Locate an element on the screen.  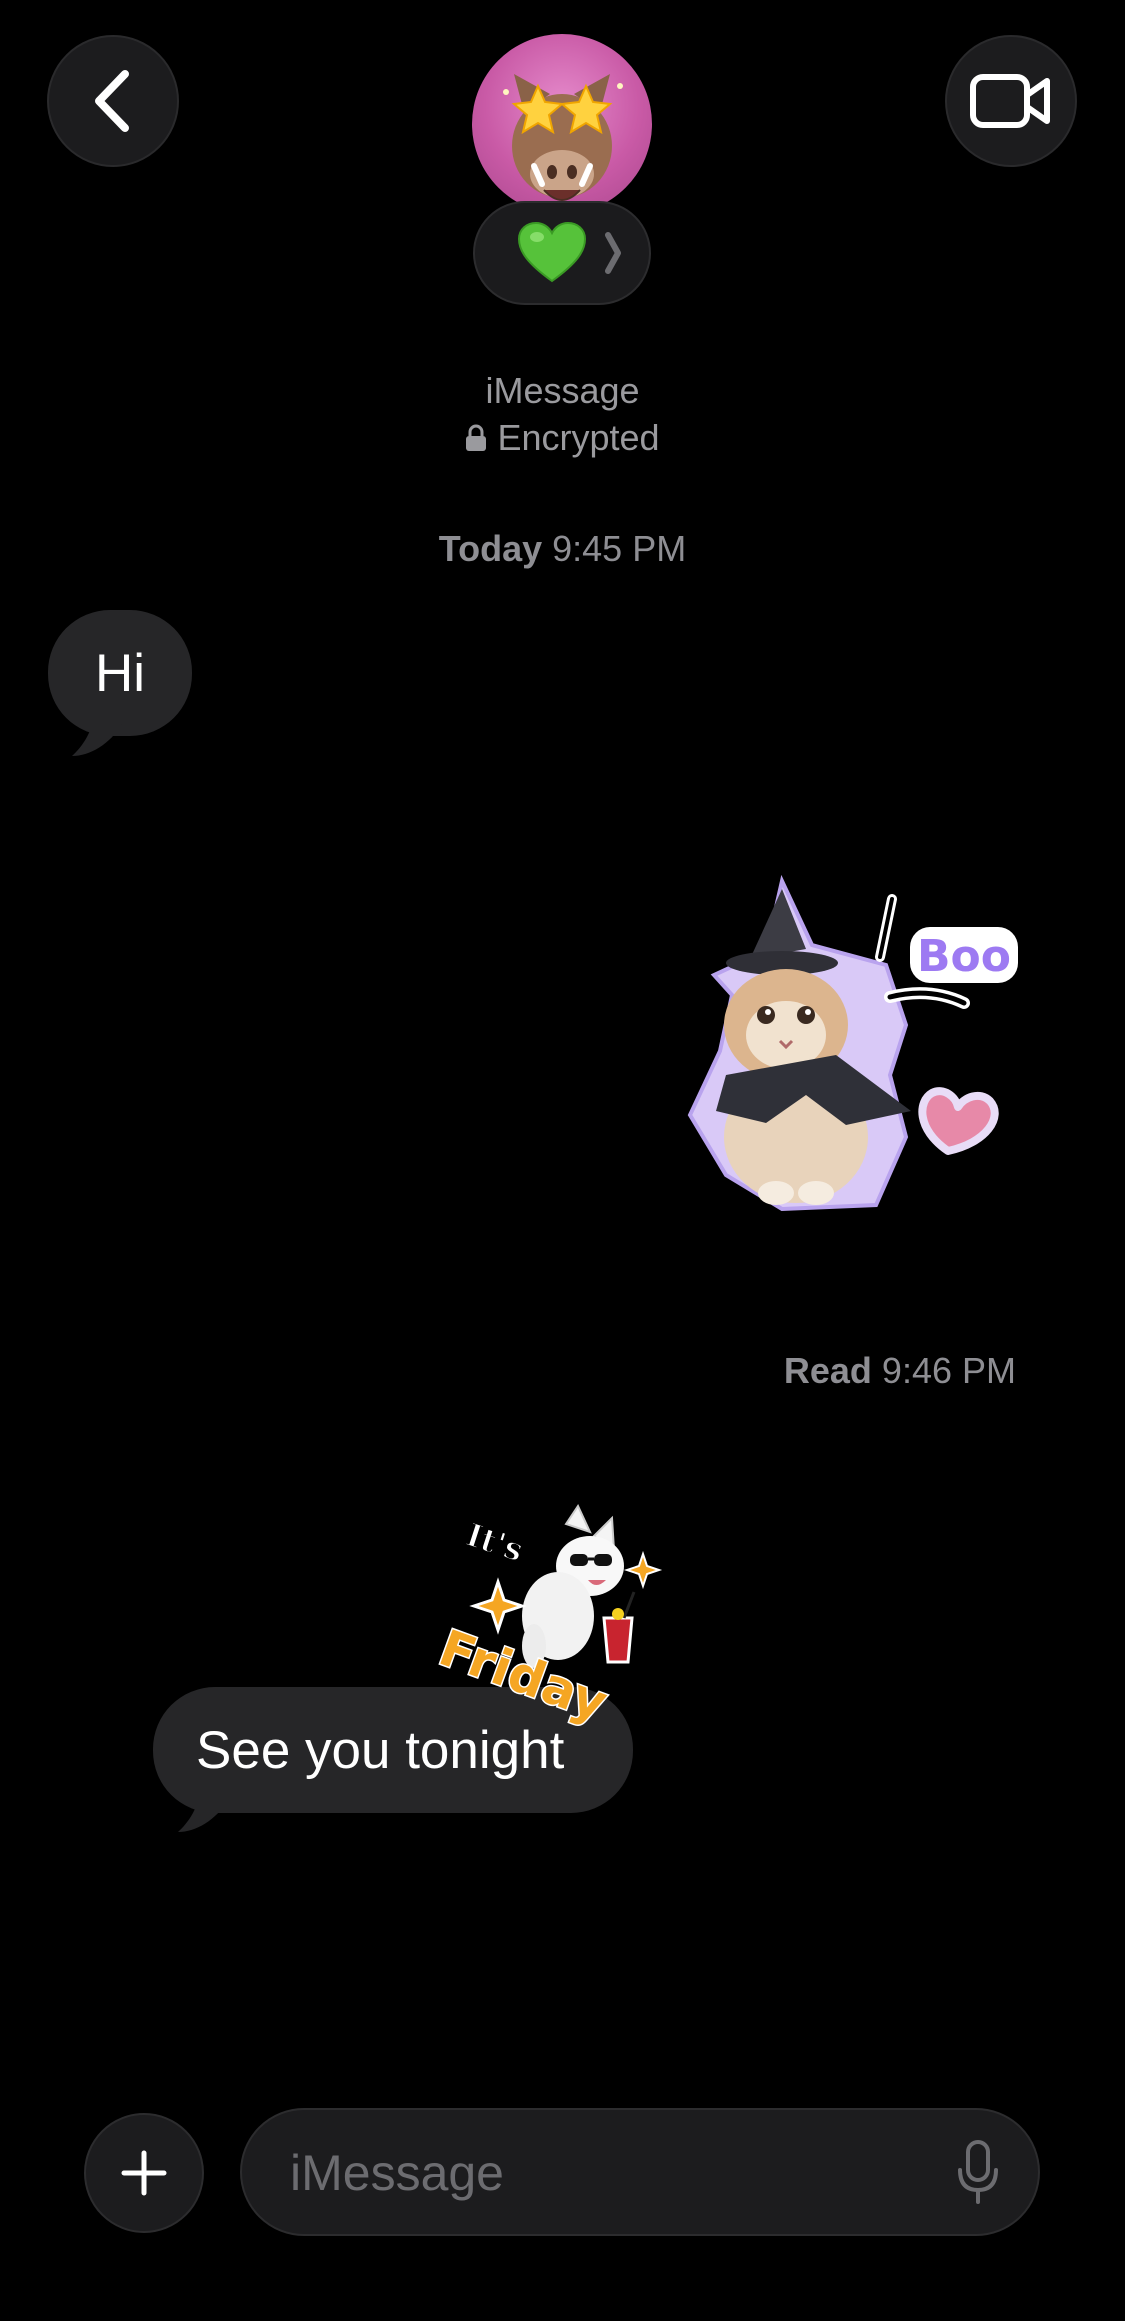
message-text: Hi is located at coordinates (120, 673).